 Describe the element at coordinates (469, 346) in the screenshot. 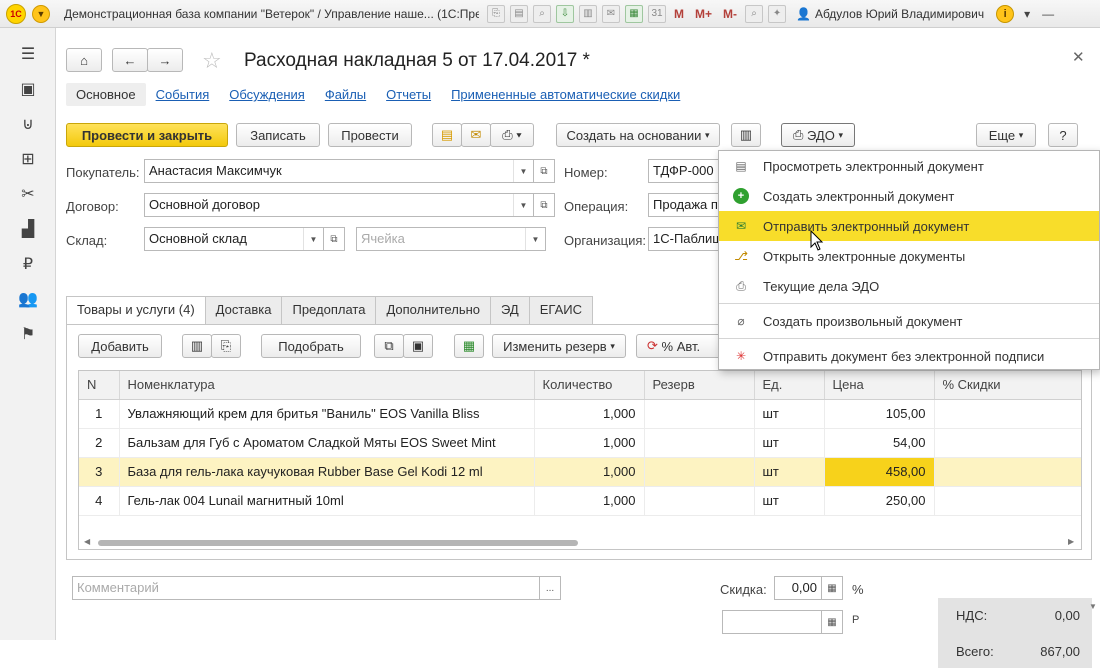

I see `table-button: ▦` at that location.